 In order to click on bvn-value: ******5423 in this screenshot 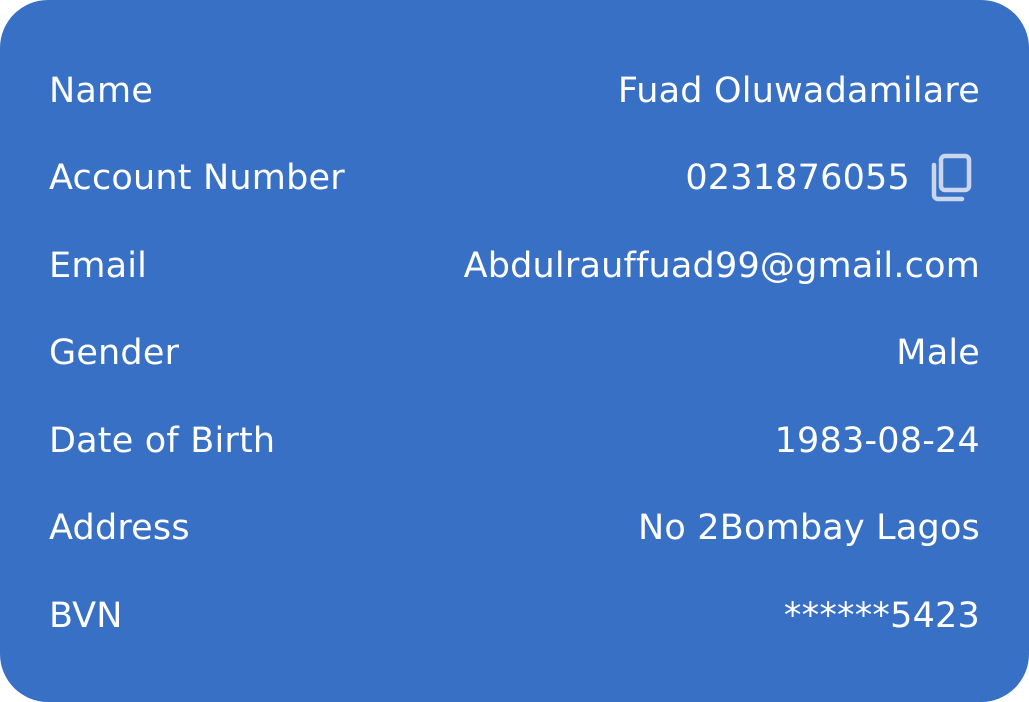, I will do `click(881, 615)`.